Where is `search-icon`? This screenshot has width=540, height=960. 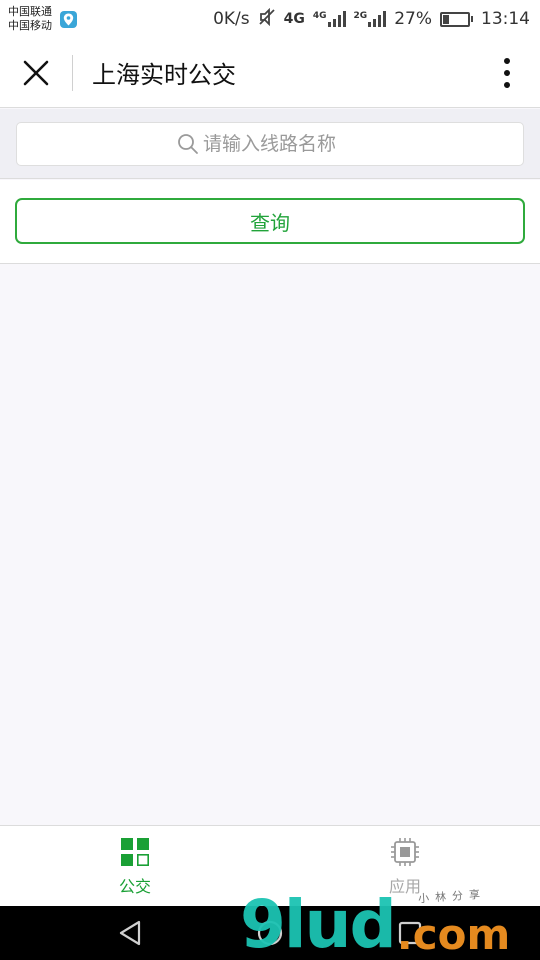 search-icon is located at coordinates (188, 144).